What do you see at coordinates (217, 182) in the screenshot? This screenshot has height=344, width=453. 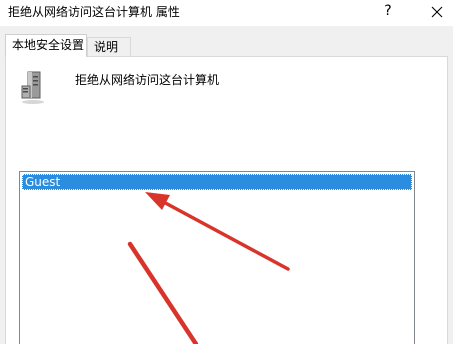 I see `list-item-guest: Guest` at bounding box center [217, 182].